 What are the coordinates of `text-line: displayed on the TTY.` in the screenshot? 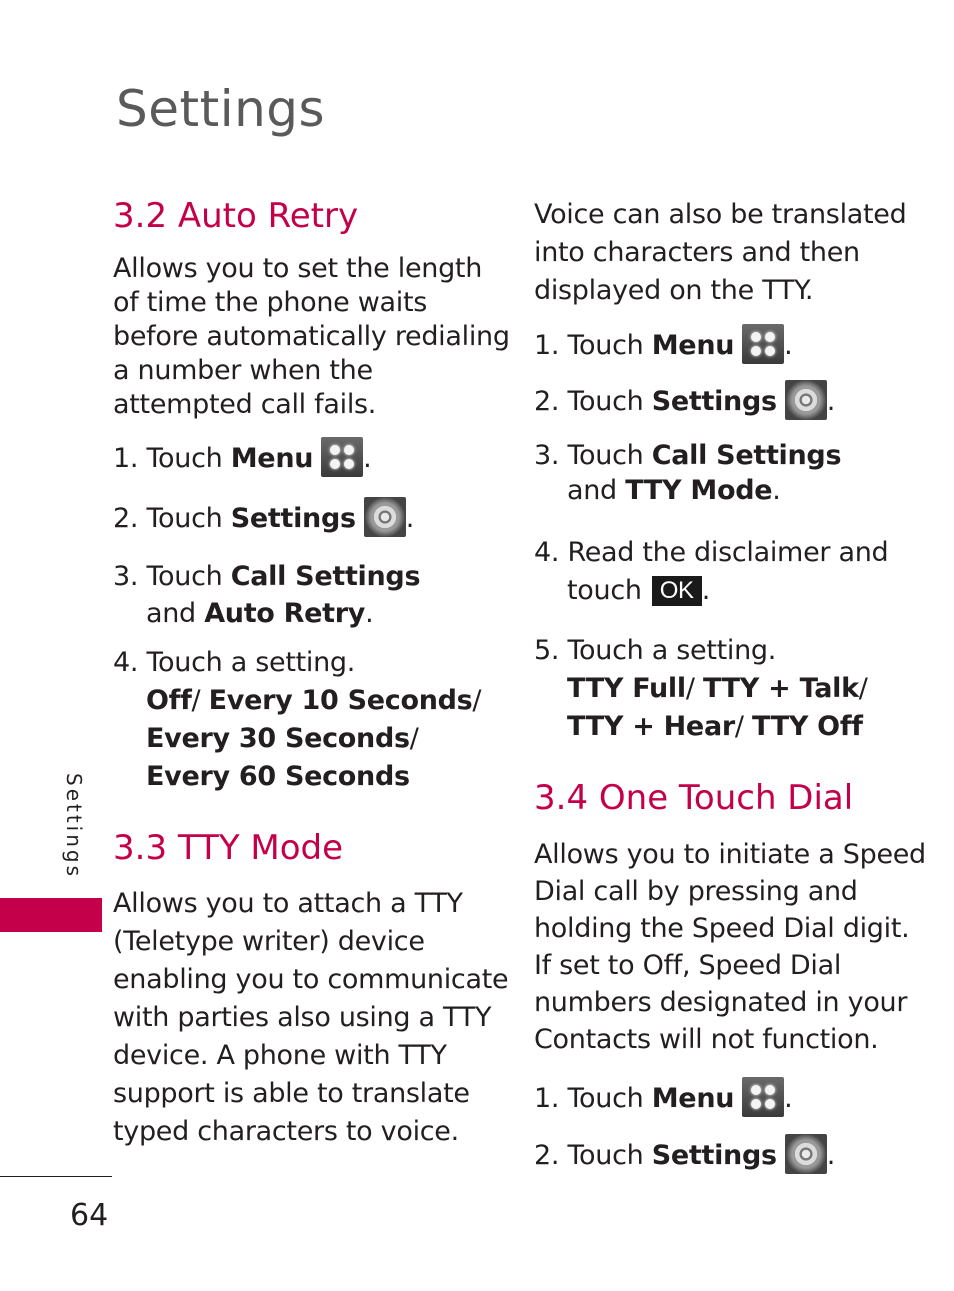 It's located at (674, 290).